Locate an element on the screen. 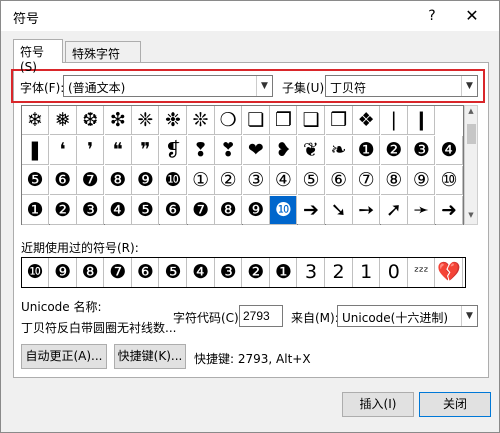 This screenshot has height=433, width=500. title-bar: 符号 ? ✕ is located at coordinates (250, 16).